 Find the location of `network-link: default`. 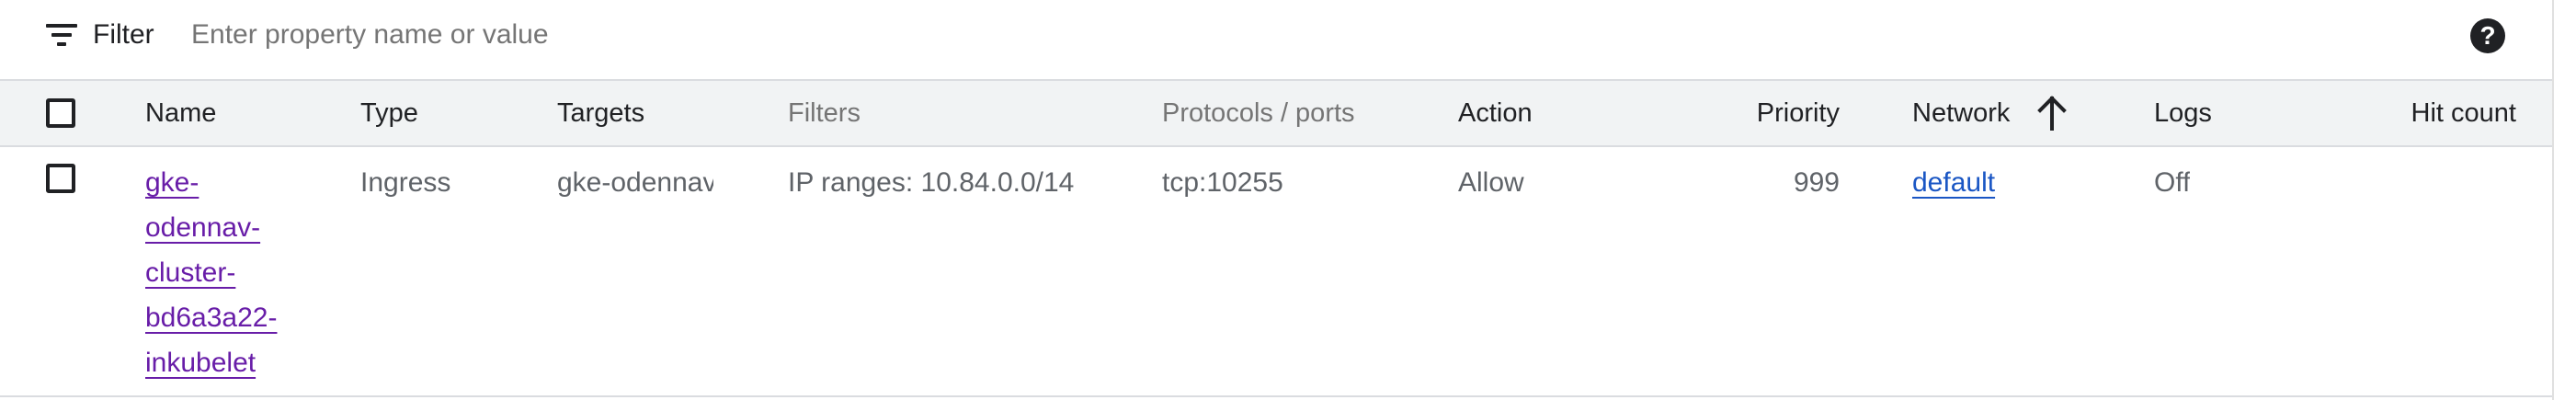

network-link: default is located at coordinates (1953, 183).